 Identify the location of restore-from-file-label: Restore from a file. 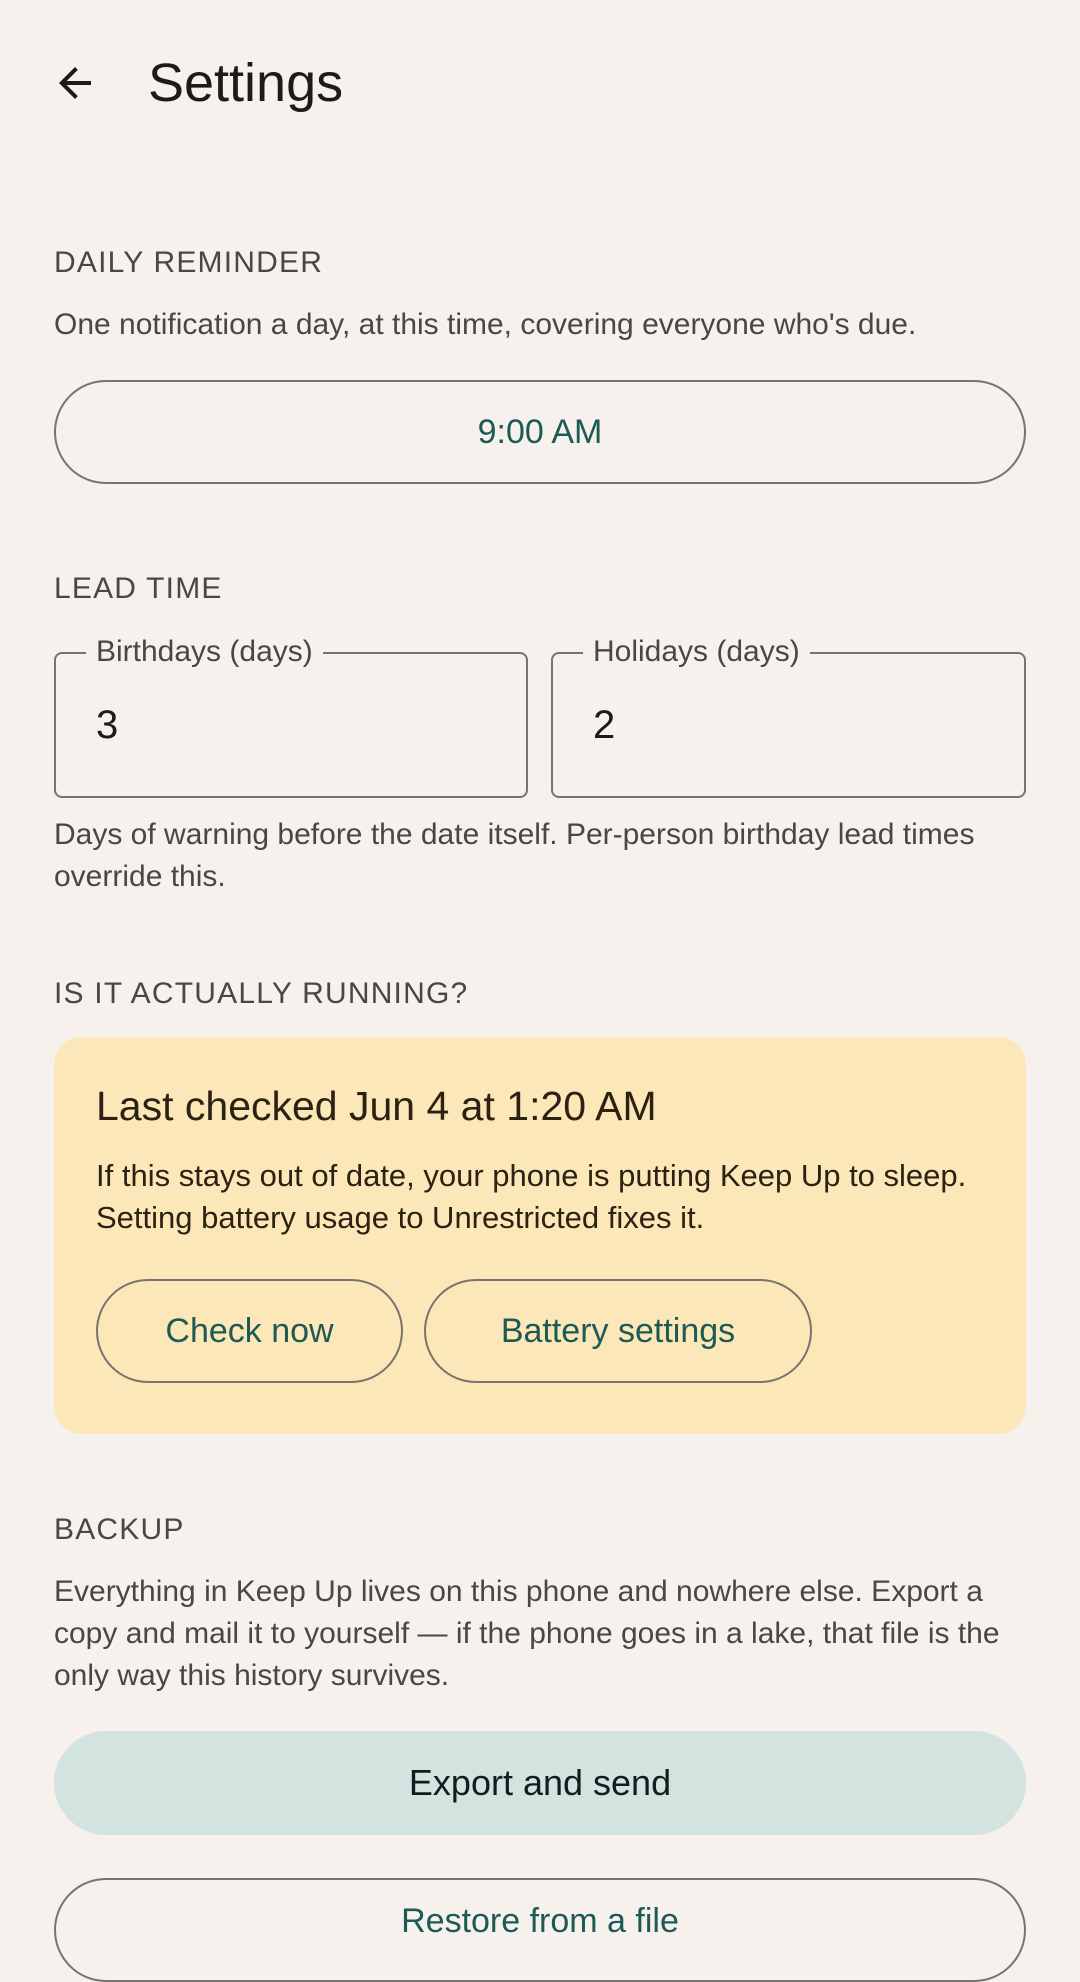
(540, 1921).